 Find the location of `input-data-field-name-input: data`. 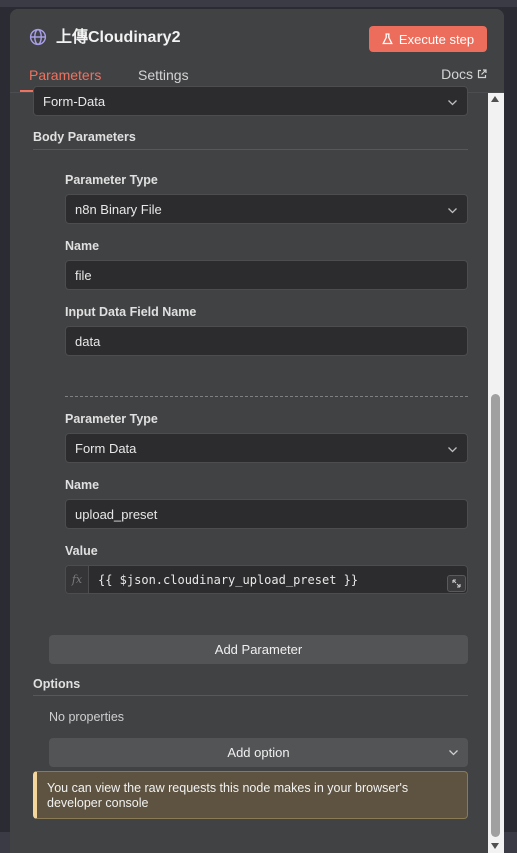

input-data-field-name-input: data is located at coordinates (266, 341).